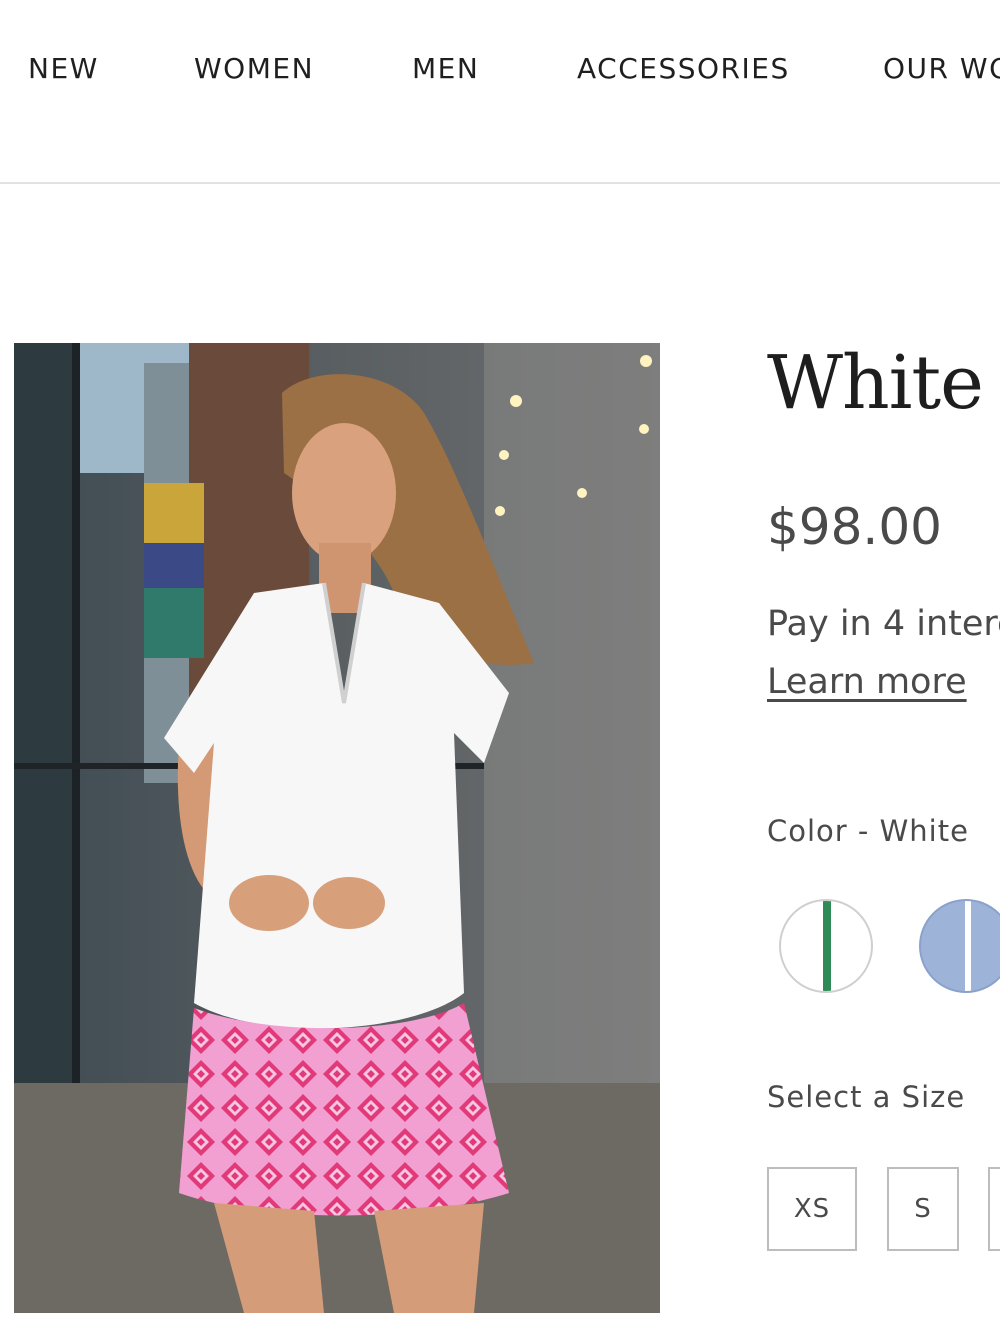  What do you see at coordinates (445, 68) in the screenshot?
I see `nav-men: MEN` at bounding box center [445, 68].